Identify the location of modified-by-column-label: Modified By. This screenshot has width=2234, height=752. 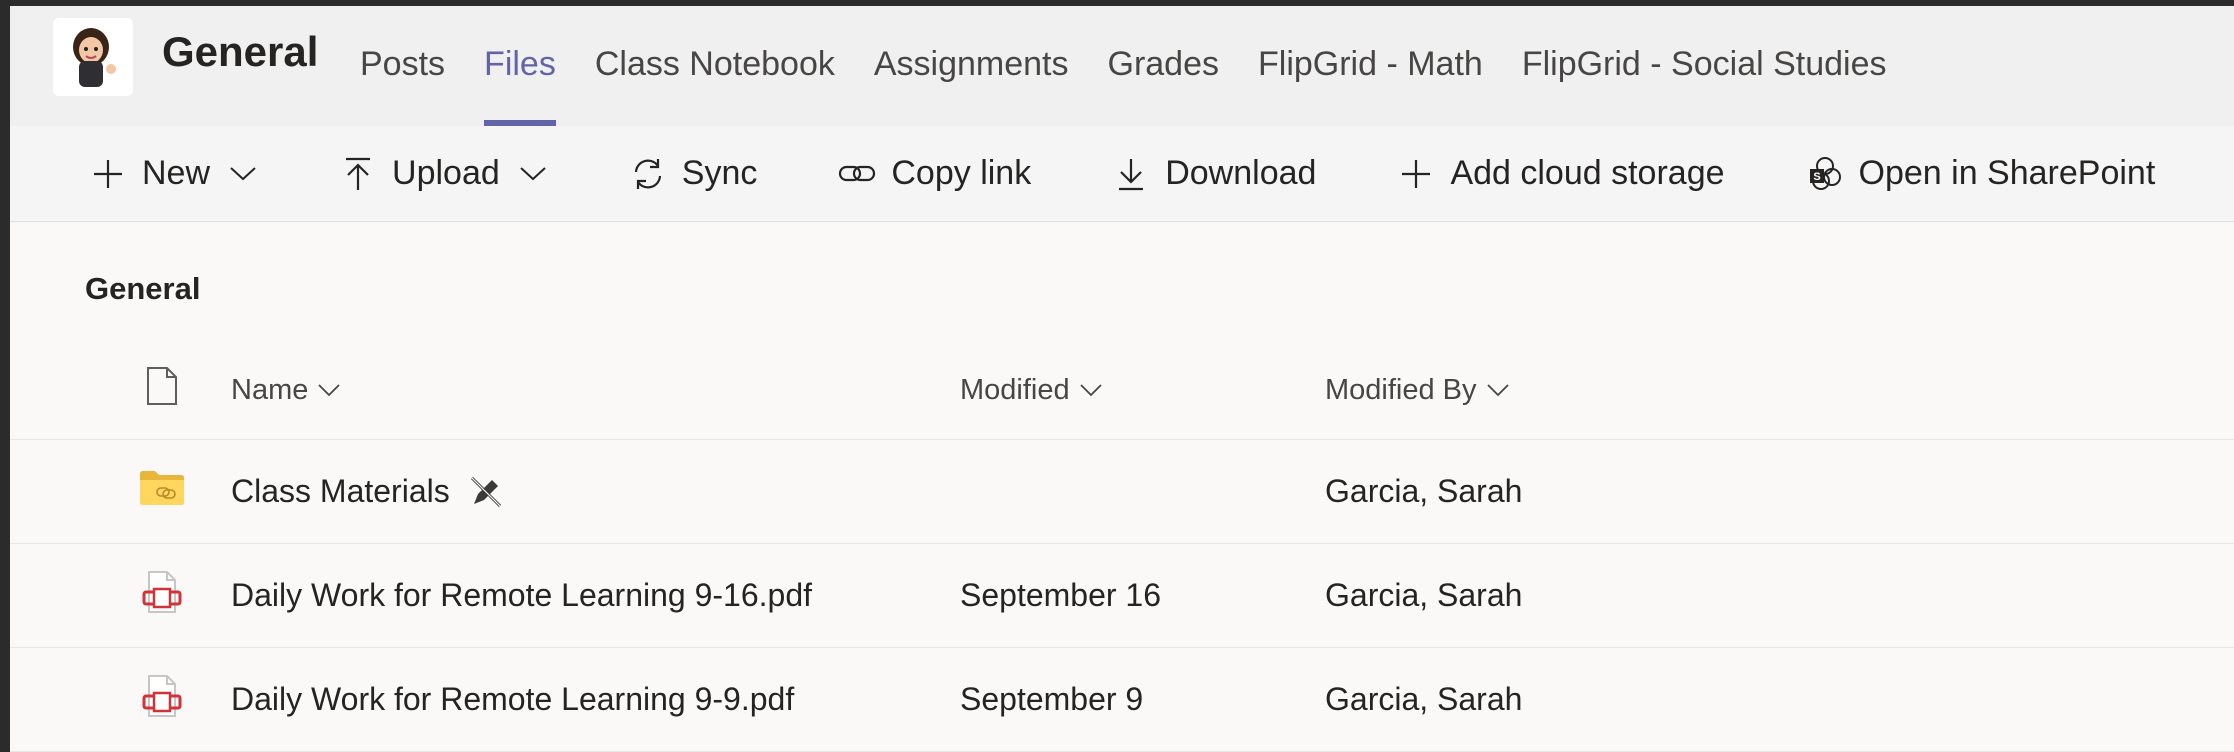
(1401, 389).